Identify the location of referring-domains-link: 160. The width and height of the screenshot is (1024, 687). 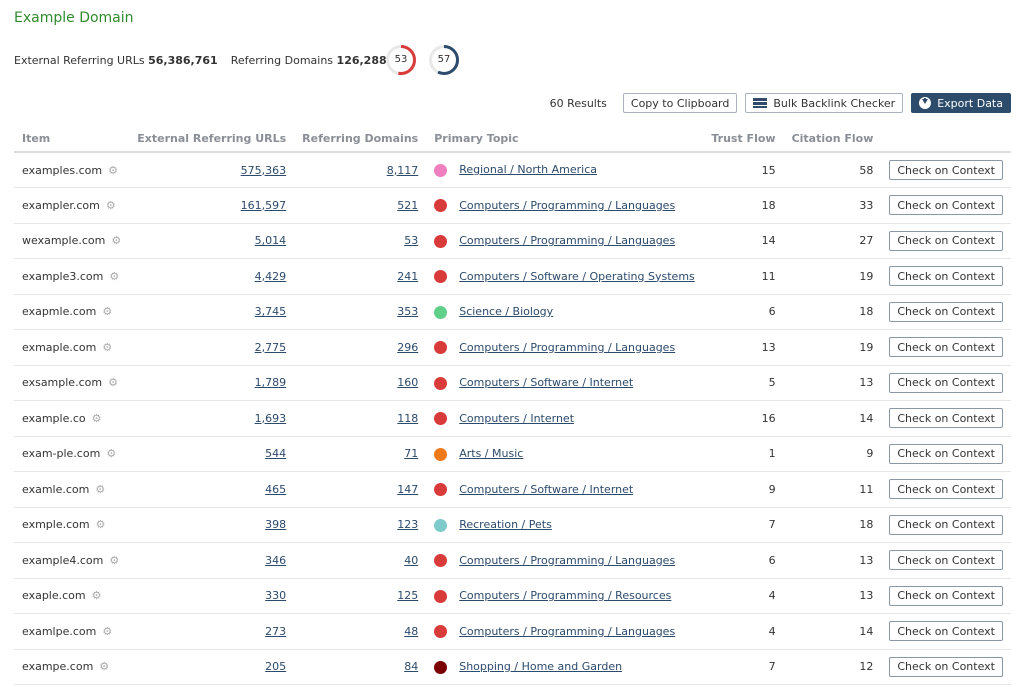
(407, 382).